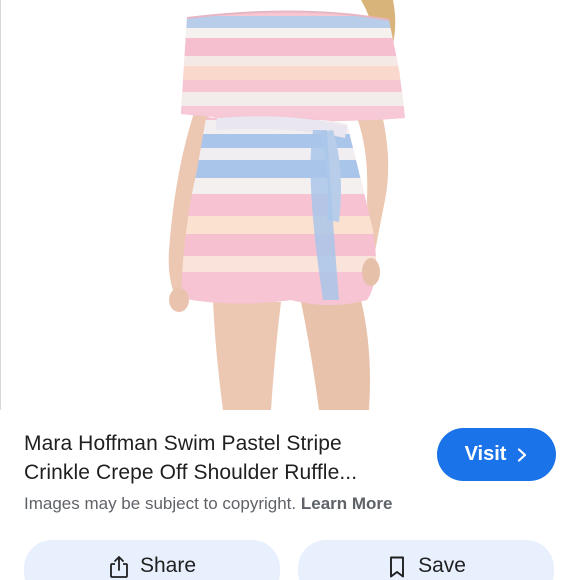 This screenshot has height=580, width=580. Describe the element at coordinates (522, 454) in the screenshot. I see `chevron-right-icon` at that location.